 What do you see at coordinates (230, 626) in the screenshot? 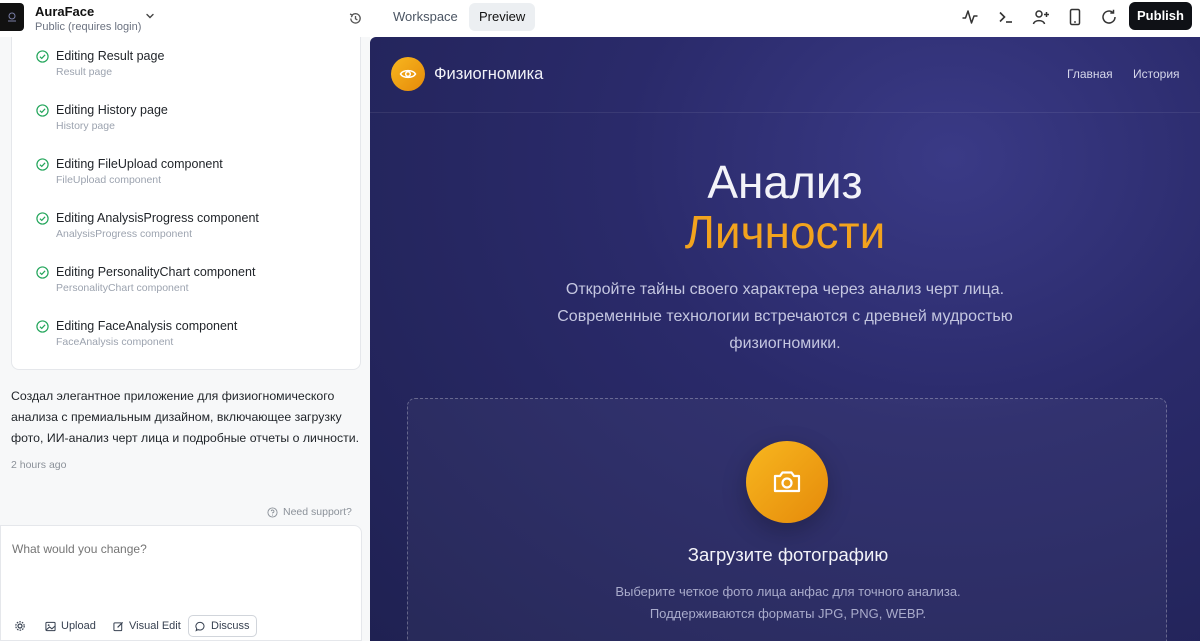
I see `discuss-label: Discuss` at bounding box center [230, 626].